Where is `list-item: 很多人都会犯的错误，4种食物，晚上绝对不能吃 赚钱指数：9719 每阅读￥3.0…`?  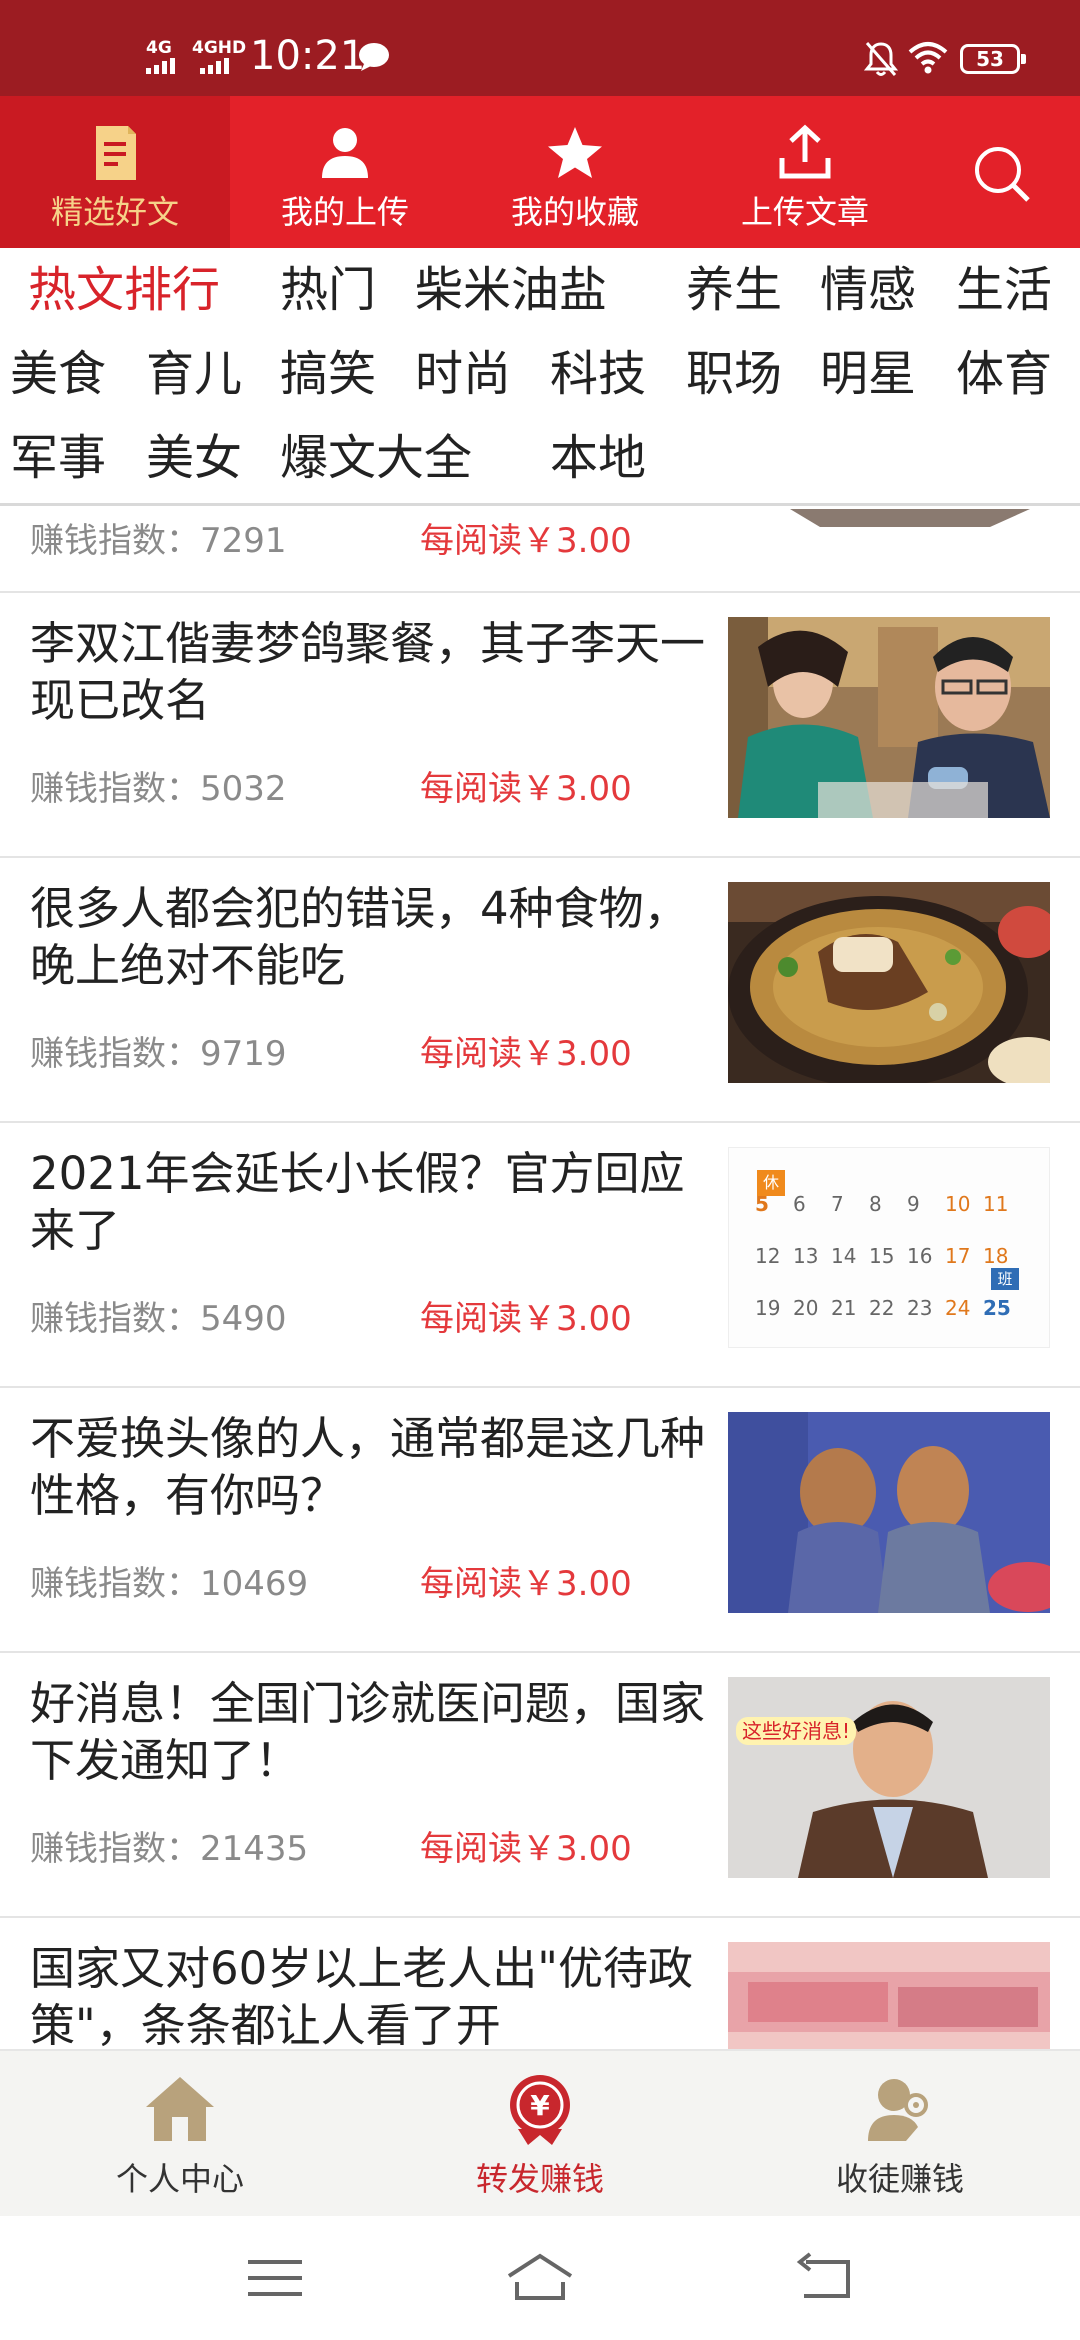
list-item: 很多人都会犯的错误，4种食物，晚上绝对不能吃 赚钱指数：9719 每阅读￥3.0… is located at coordinates (540, 990).